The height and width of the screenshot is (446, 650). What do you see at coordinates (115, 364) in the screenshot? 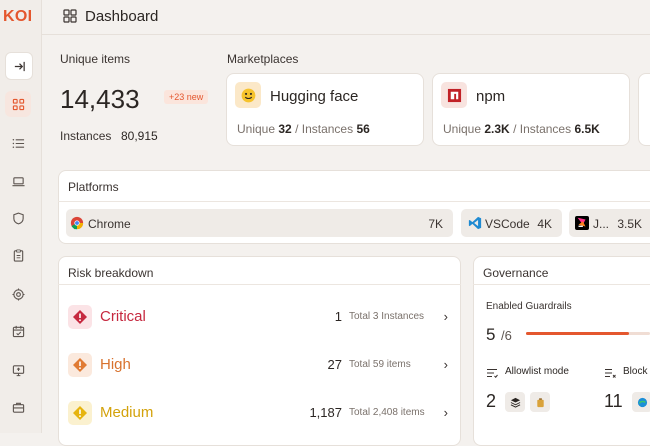
I see `risk-level-name: High` at bounding box center [115, 364].